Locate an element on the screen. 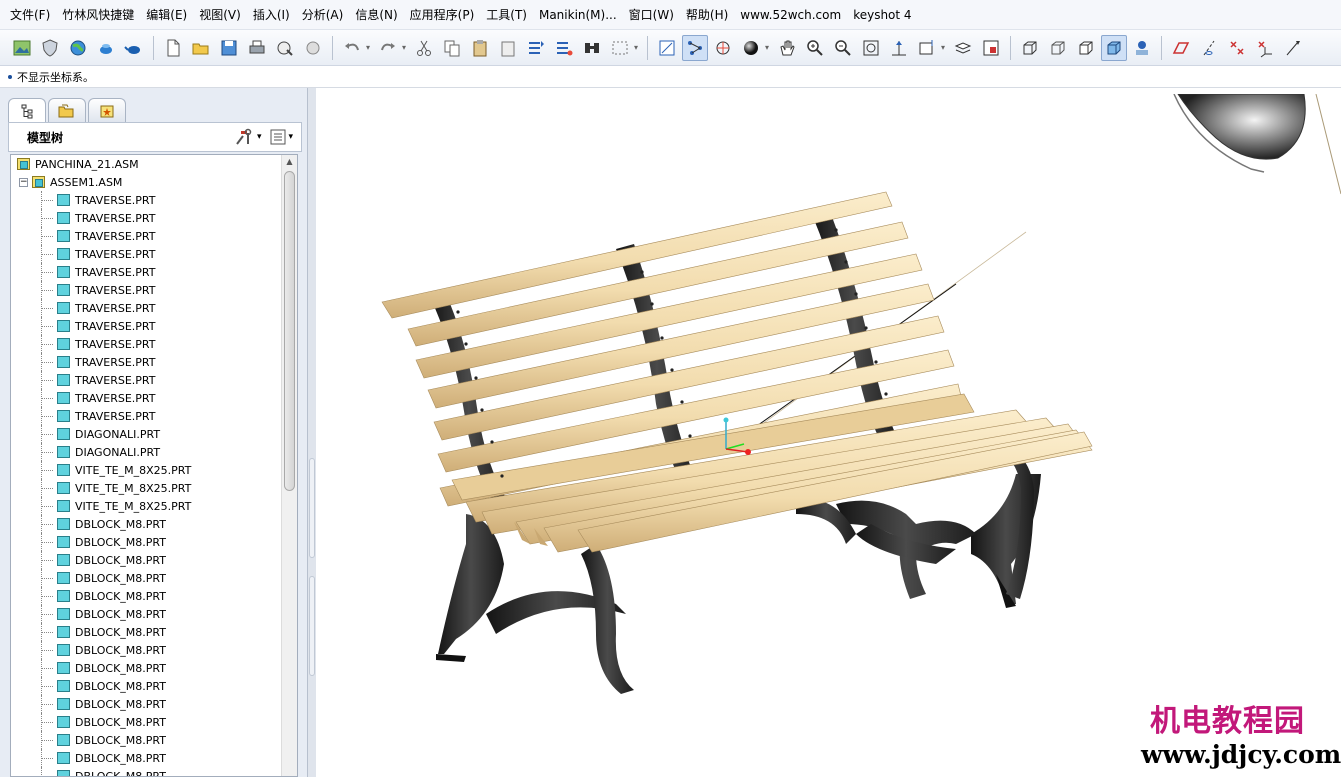 This screenshot has height=777, width=1341. datum-points-icon is located at coordinates (1237, 48).